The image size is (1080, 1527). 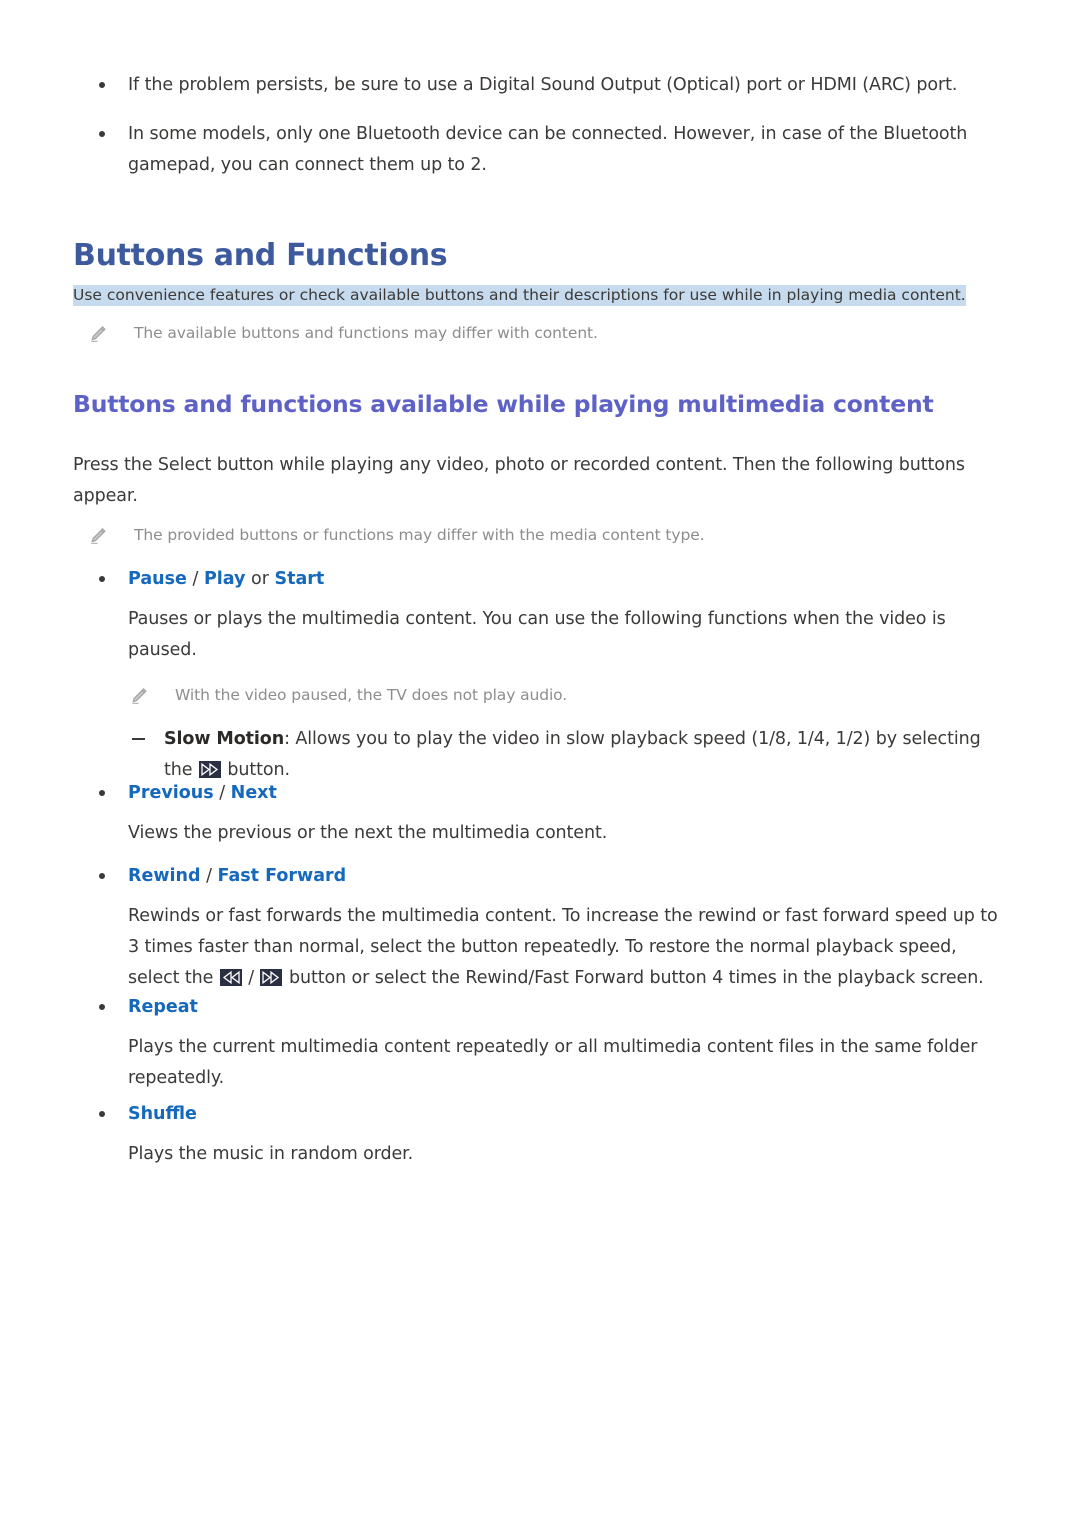 I want to click on keyword-previous: Previous, so click(x=171, y=793).